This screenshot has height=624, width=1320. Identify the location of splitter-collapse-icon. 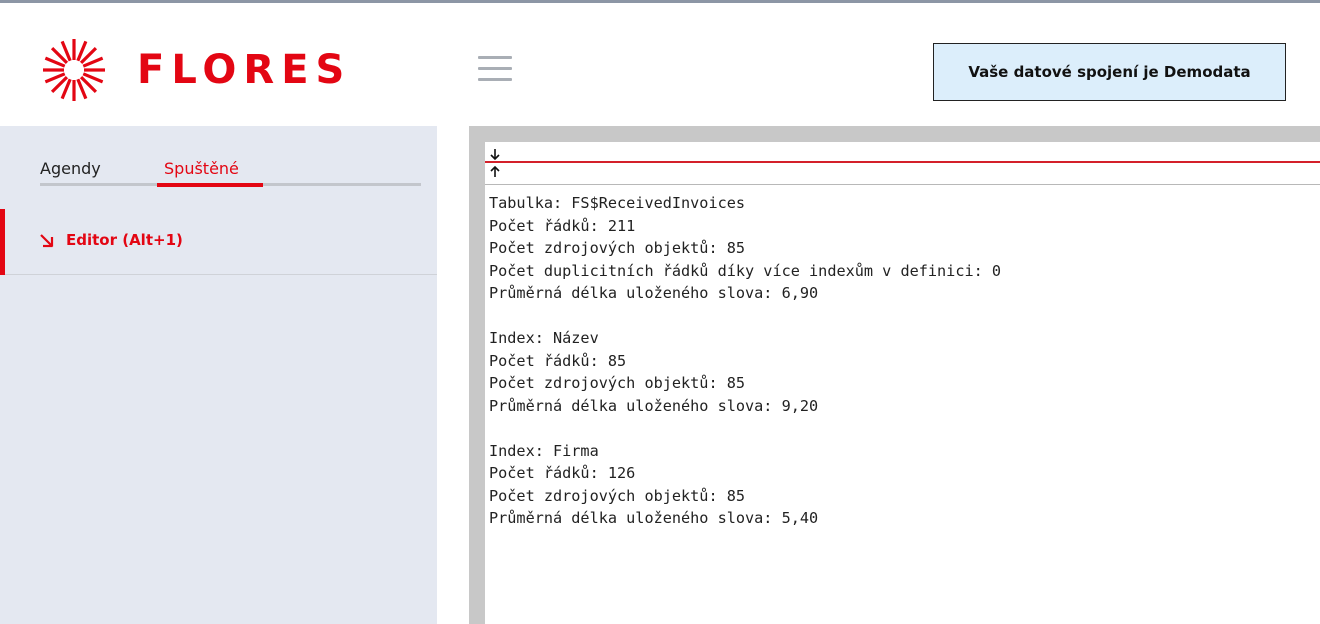
(495, 163).